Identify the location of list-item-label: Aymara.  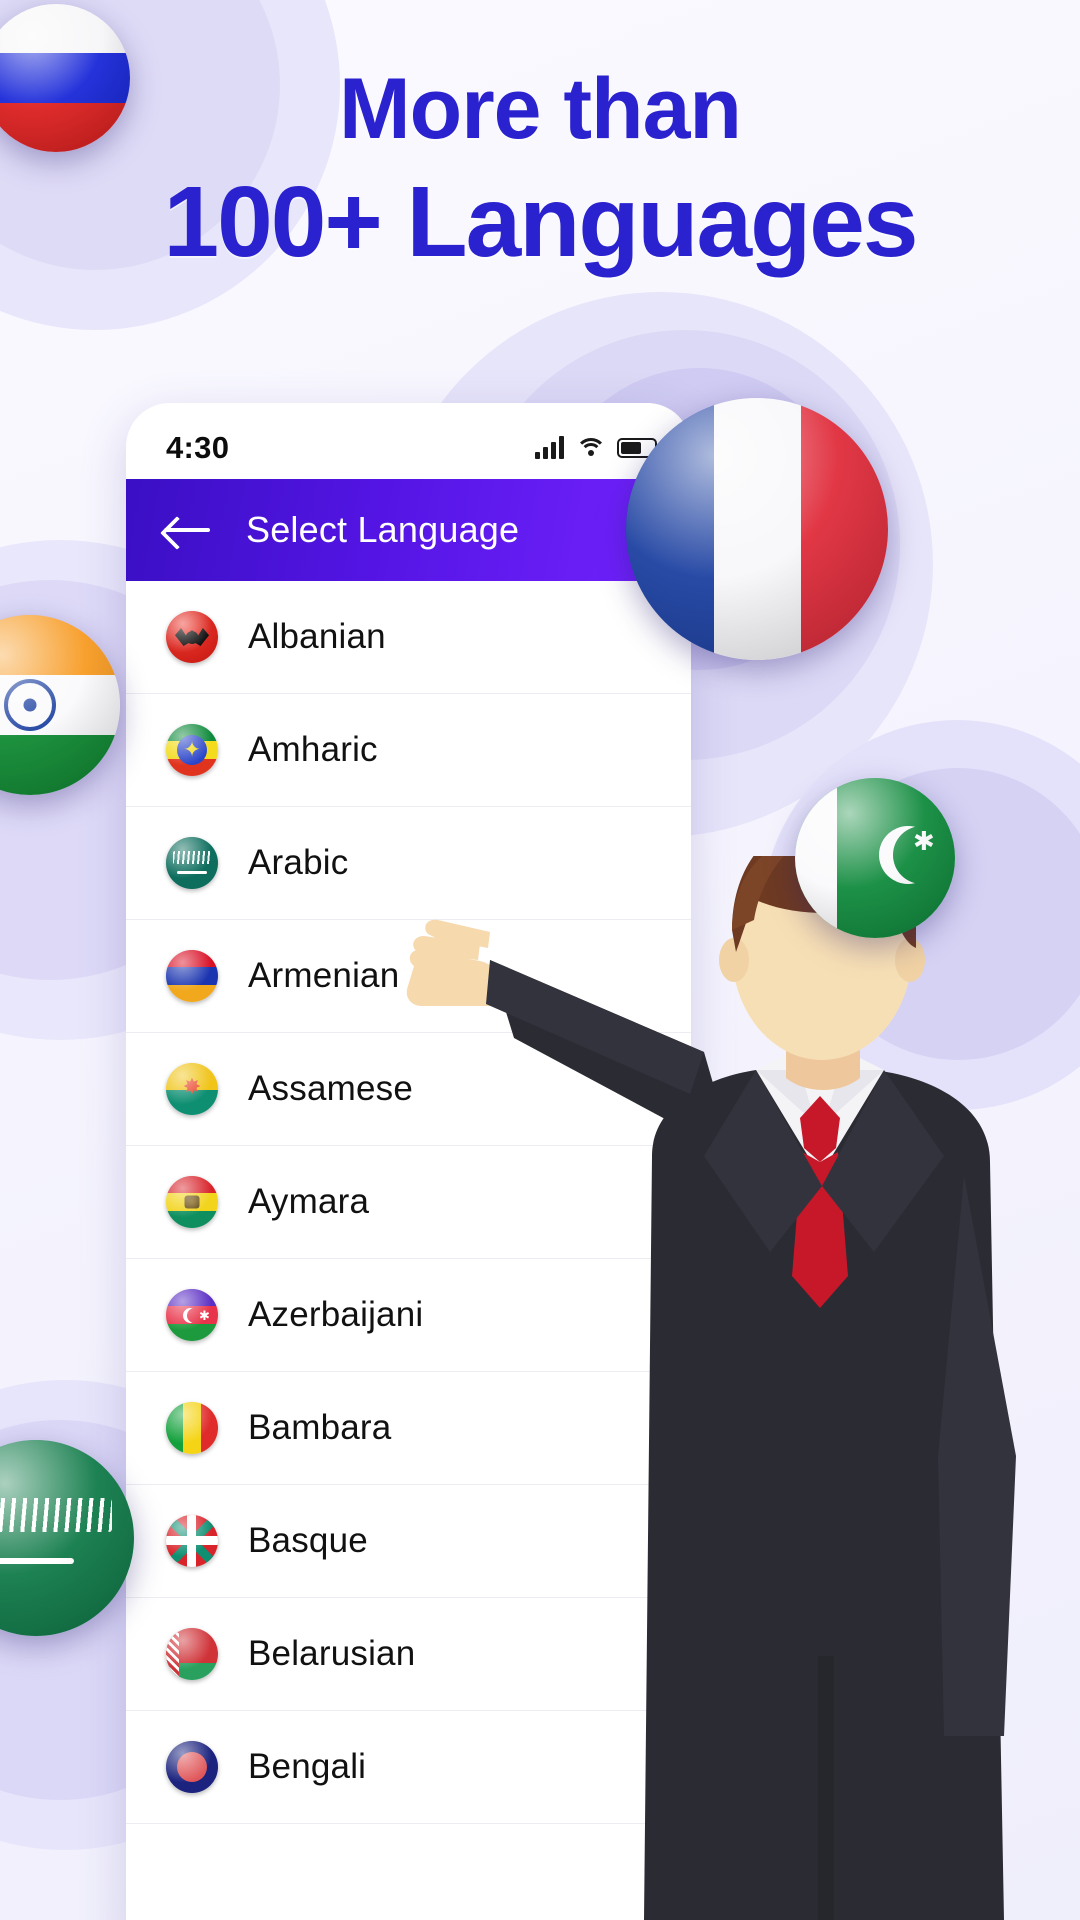
(309, 1201).